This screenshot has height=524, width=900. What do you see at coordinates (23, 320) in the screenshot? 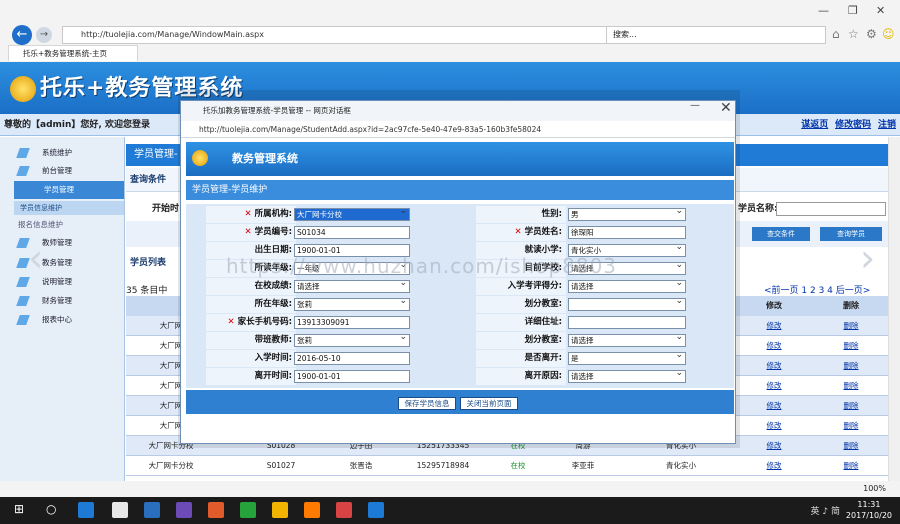
I see `folder-icon` at bounding box center [23, 320].